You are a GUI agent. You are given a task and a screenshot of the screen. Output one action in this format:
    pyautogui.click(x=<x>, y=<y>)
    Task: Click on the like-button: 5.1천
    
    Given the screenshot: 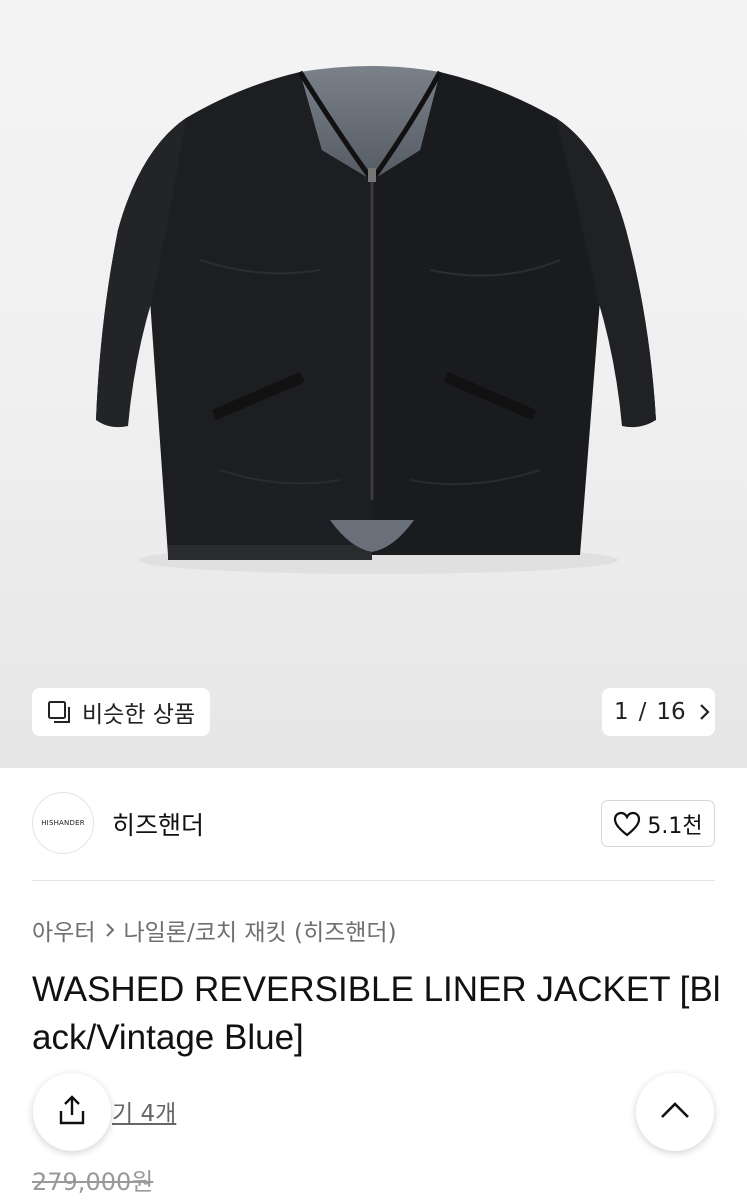 What is the action you would take?
    pyautogui.click(x=658, y=823)
    